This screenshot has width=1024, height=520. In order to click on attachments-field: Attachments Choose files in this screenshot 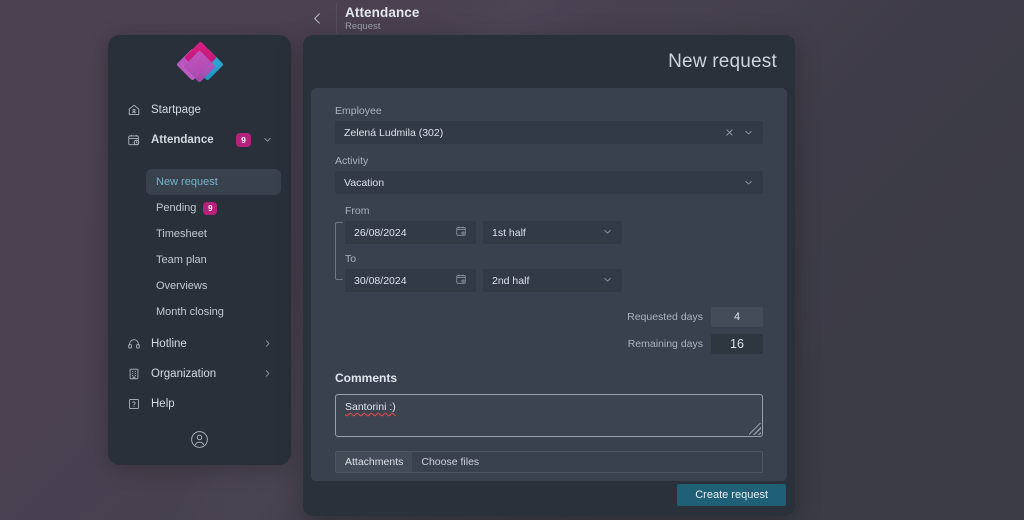, I will do `click(549, 462)`.